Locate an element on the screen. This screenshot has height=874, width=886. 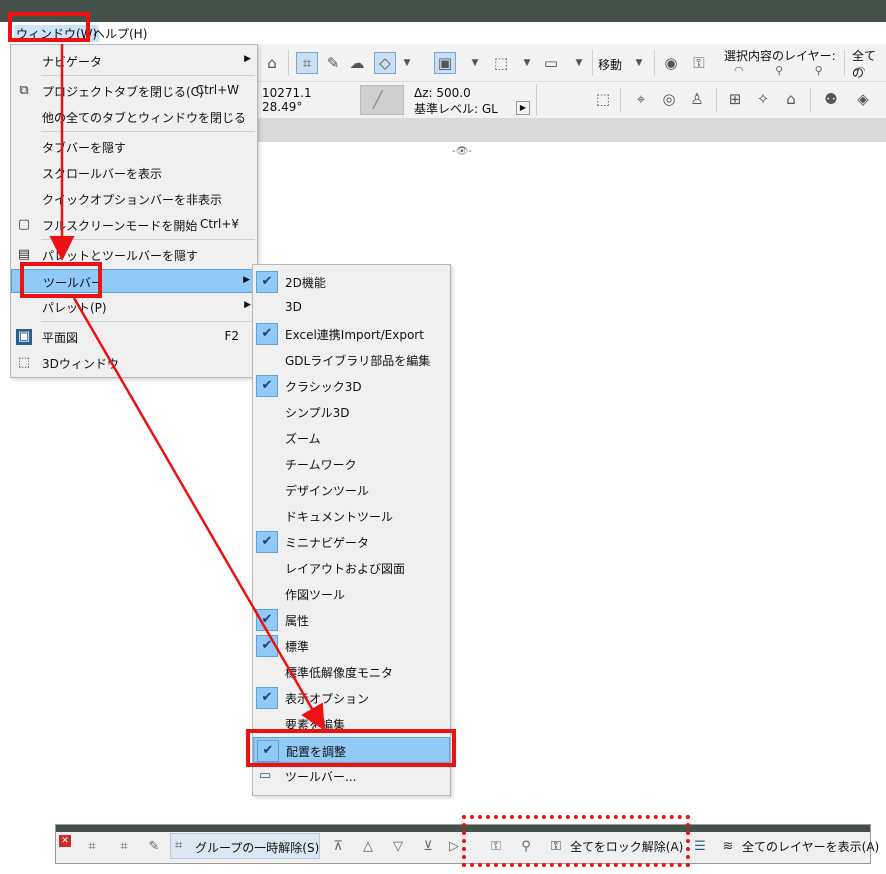
show-layers-icon: ≋ is located at coordinates (728, 847).